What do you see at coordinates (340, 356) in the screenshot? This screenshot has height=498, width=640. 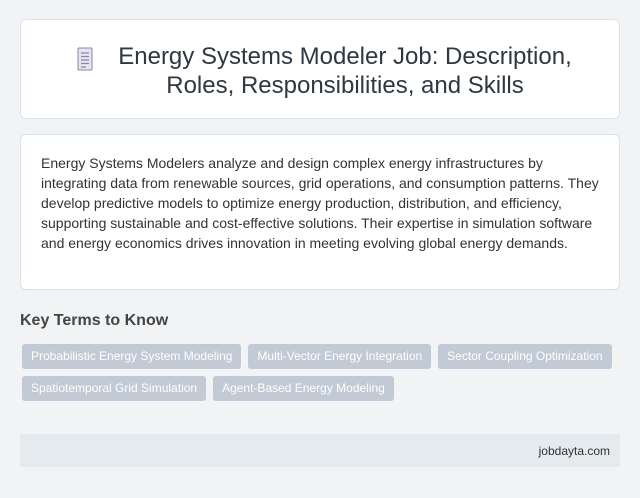 I see `key-term-tag: Multi-Vector Energy Integration` at bounding box center [340, 356].